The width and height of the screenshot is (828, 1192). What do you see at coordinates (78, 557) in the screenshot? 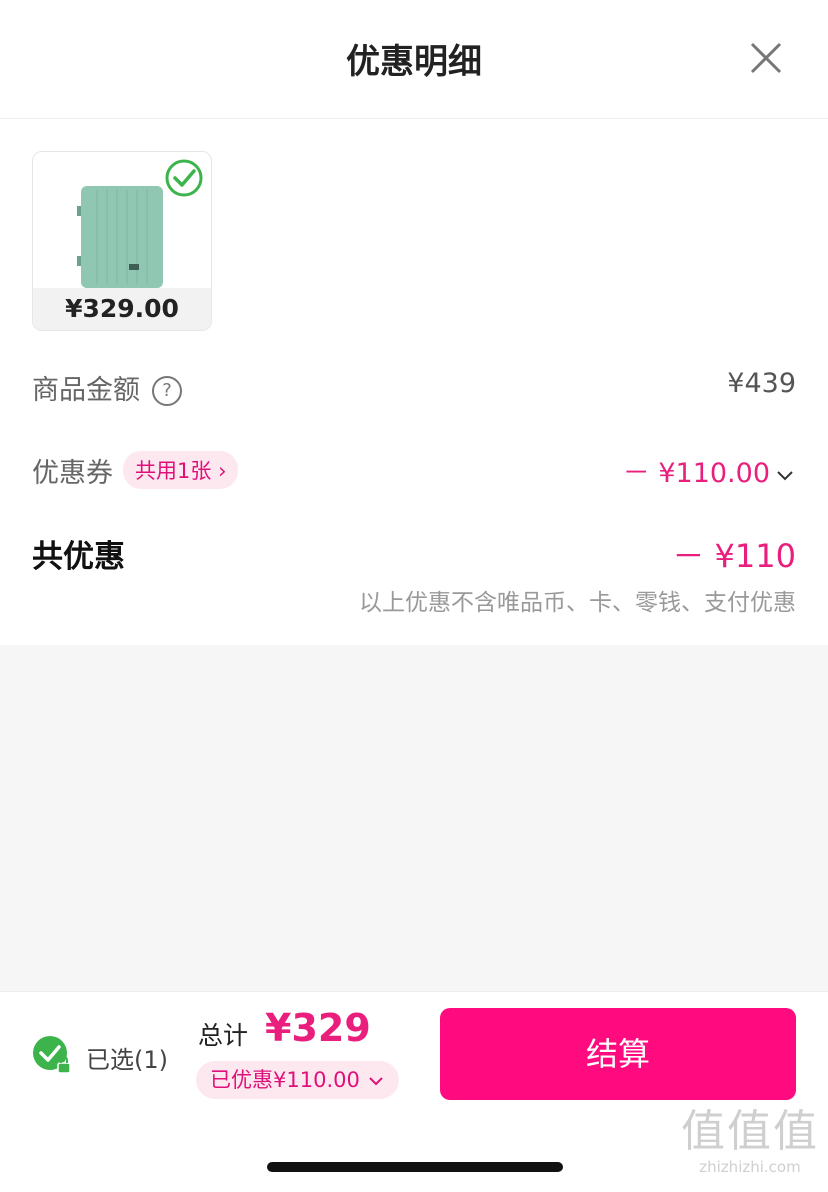
I see `total-discount-label: 共优惠` at bounding box center [78, 557].